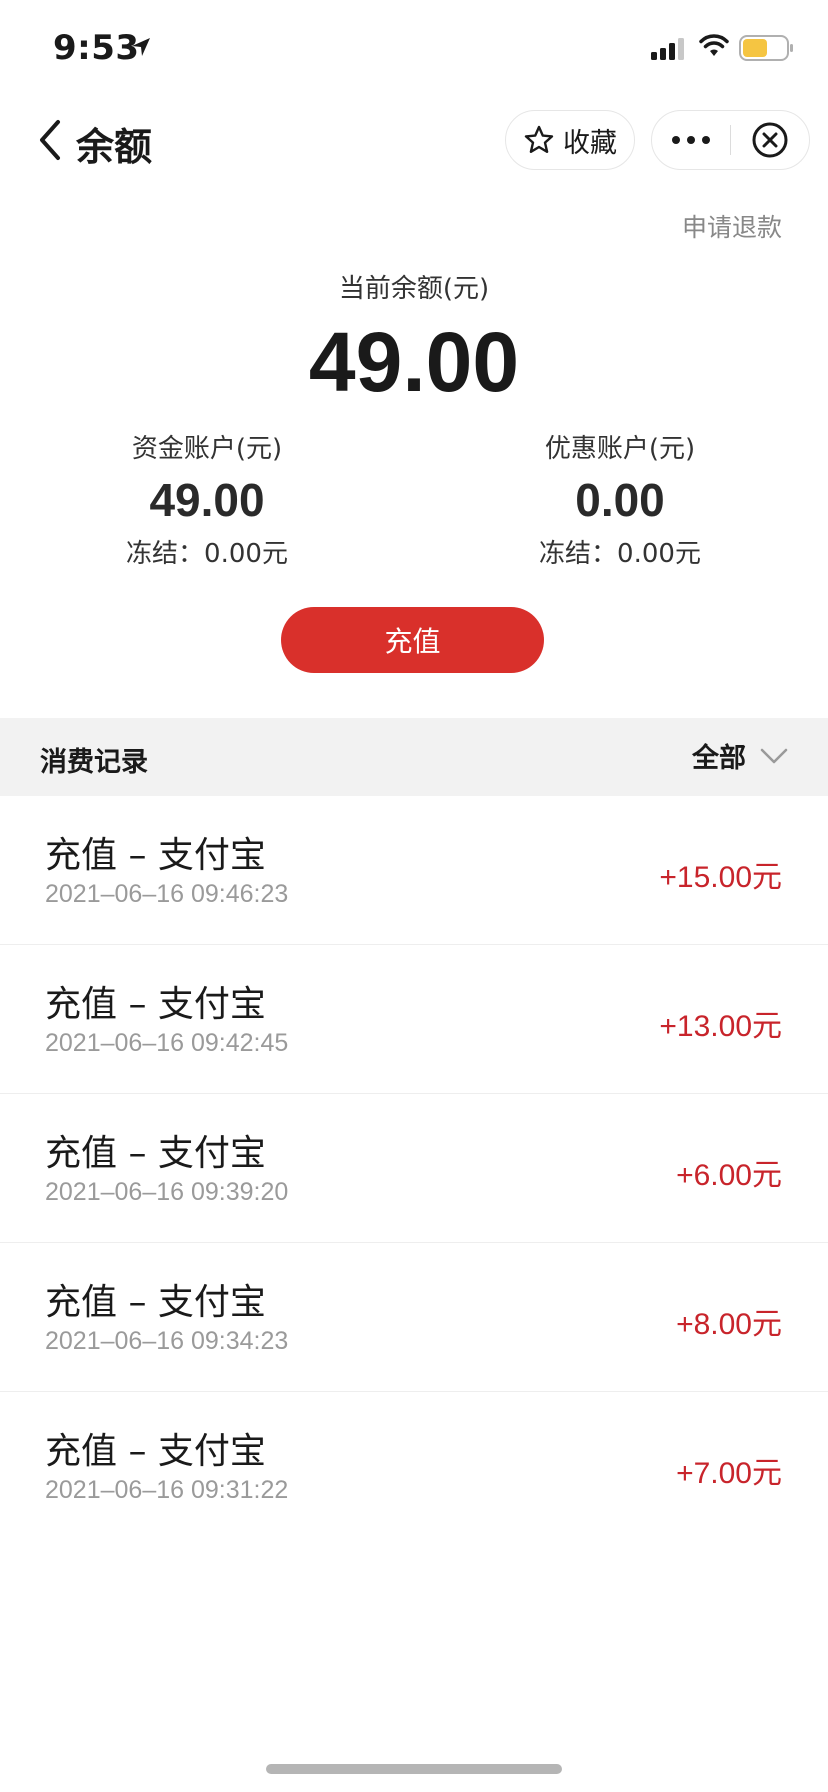  I want to click on favorite-label: 收藏, so click(590, 143).